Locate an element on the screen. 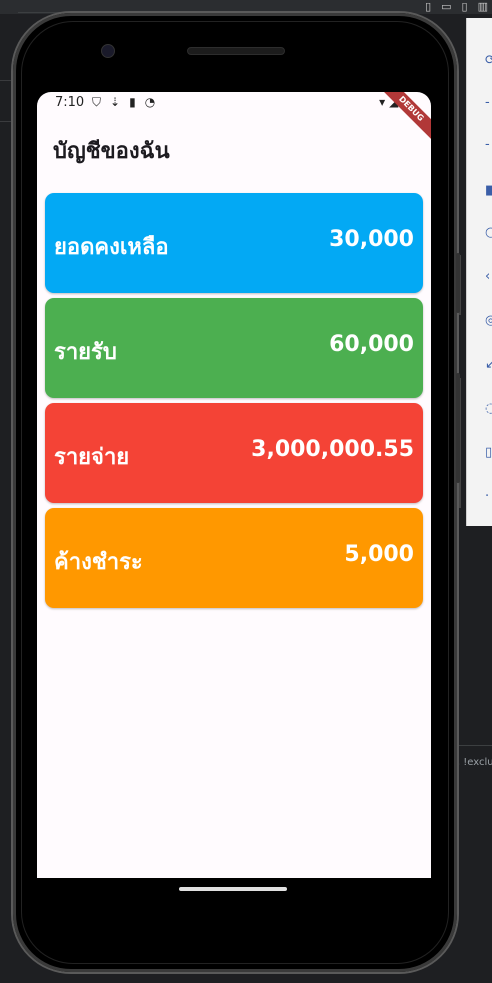 The height and width of the screenshot is (983, 492). layout-split-icon: ▥ is located at coordinates (483, 7).